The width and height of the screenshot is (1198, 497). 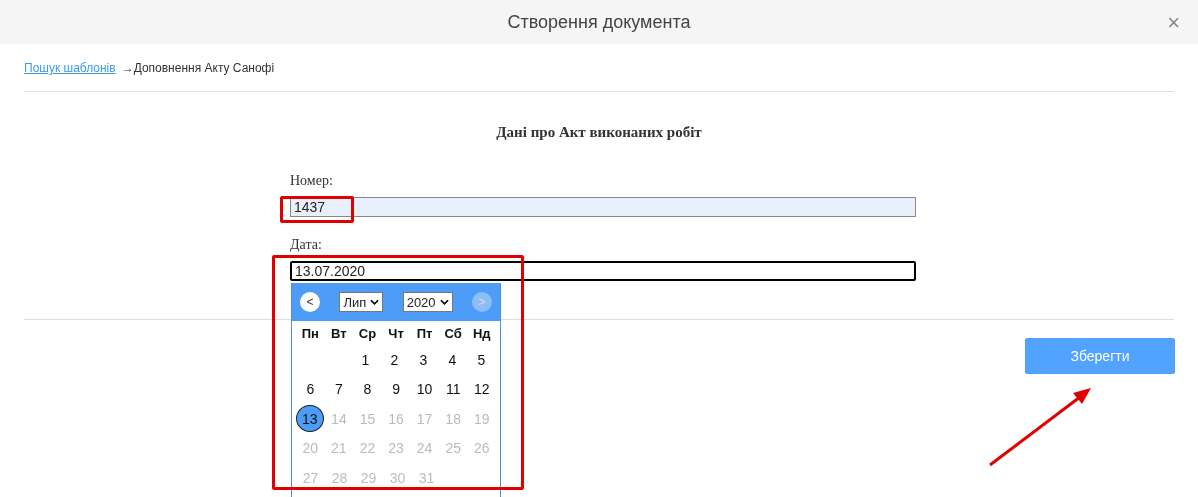 I want to click on calendar-day: 13, so click(x=310, y=419).